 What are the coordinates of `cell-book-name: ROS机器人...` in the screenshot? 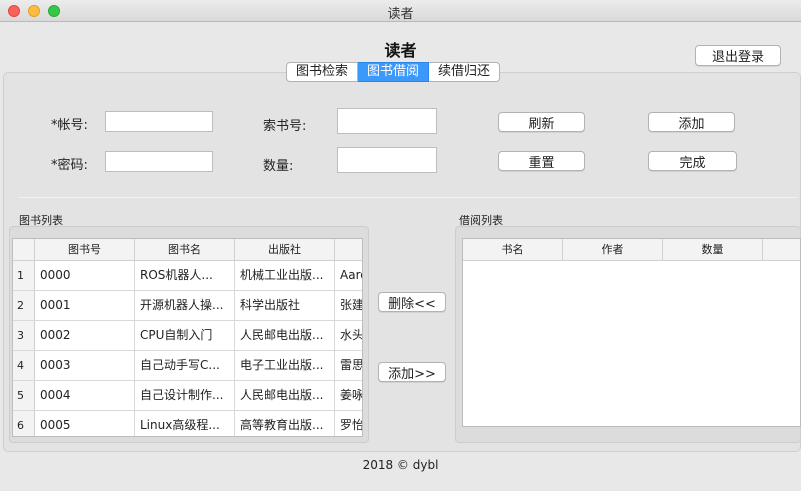 It's located at (185, 275).